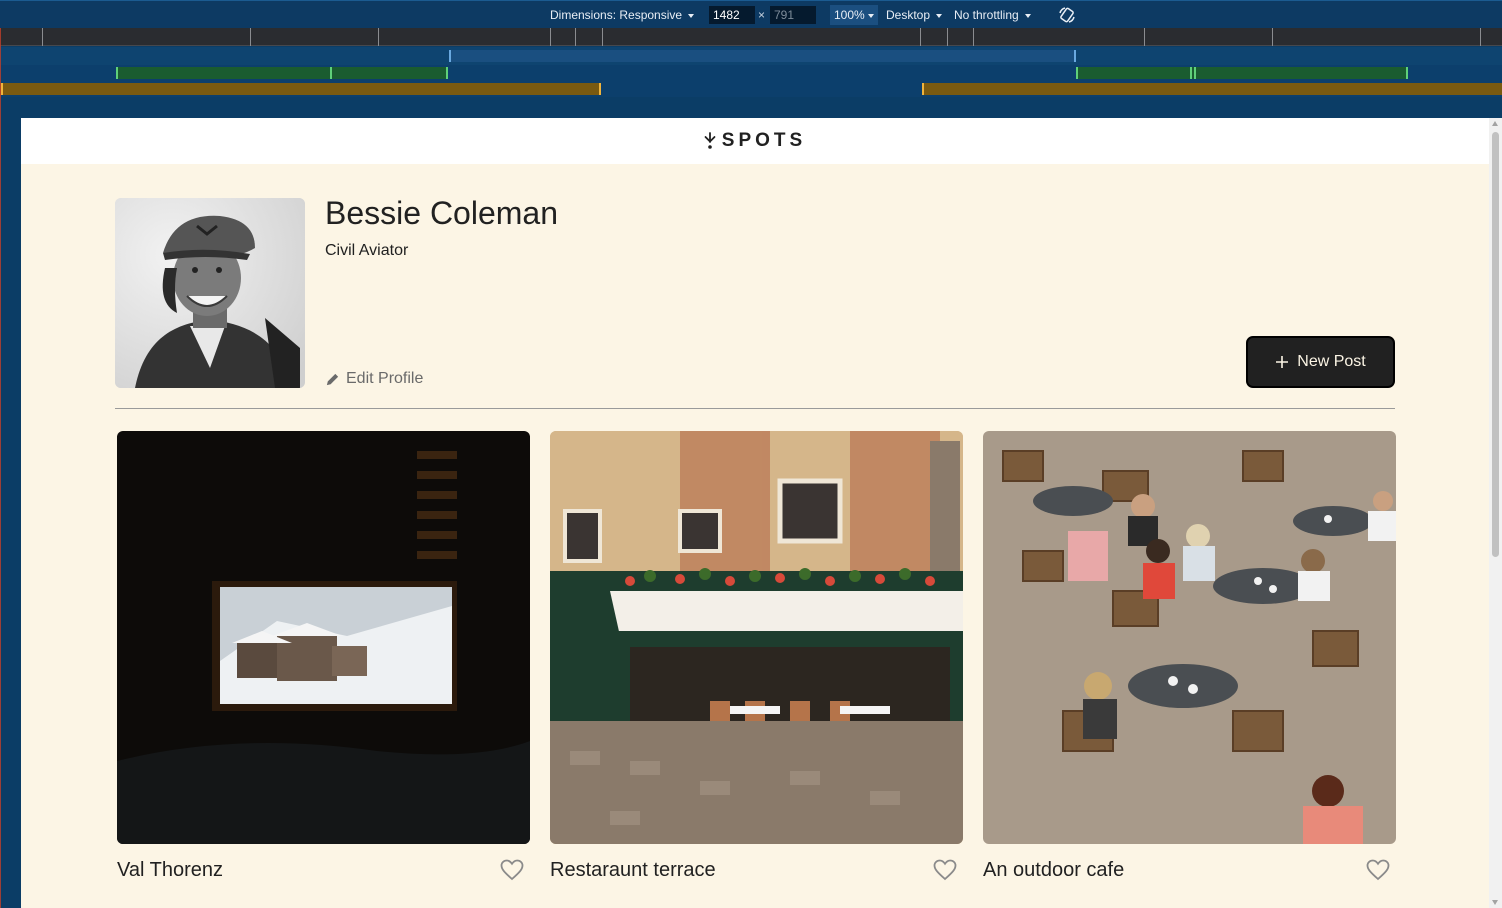 The width and height of the screenshot is (1502, 908). Describe the element at coordinates (849, 15) in the screenshot. I see `zoom-label: 100%` at that location.